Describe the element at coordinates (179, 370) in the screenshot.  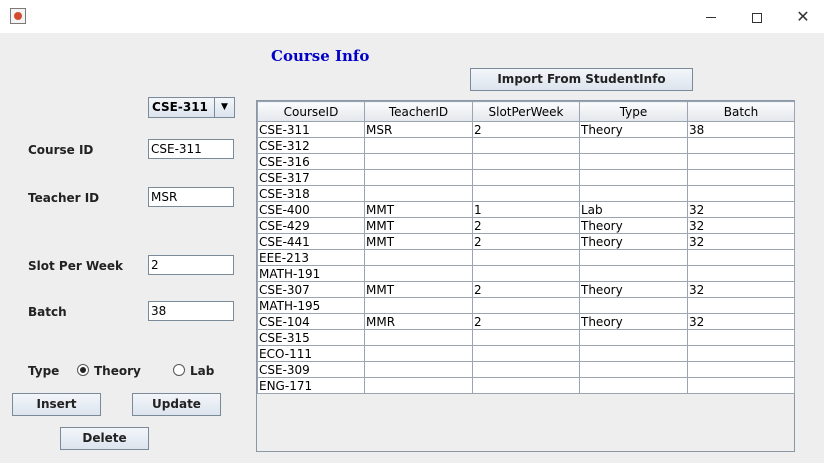
I see `lab-radio` at that location.